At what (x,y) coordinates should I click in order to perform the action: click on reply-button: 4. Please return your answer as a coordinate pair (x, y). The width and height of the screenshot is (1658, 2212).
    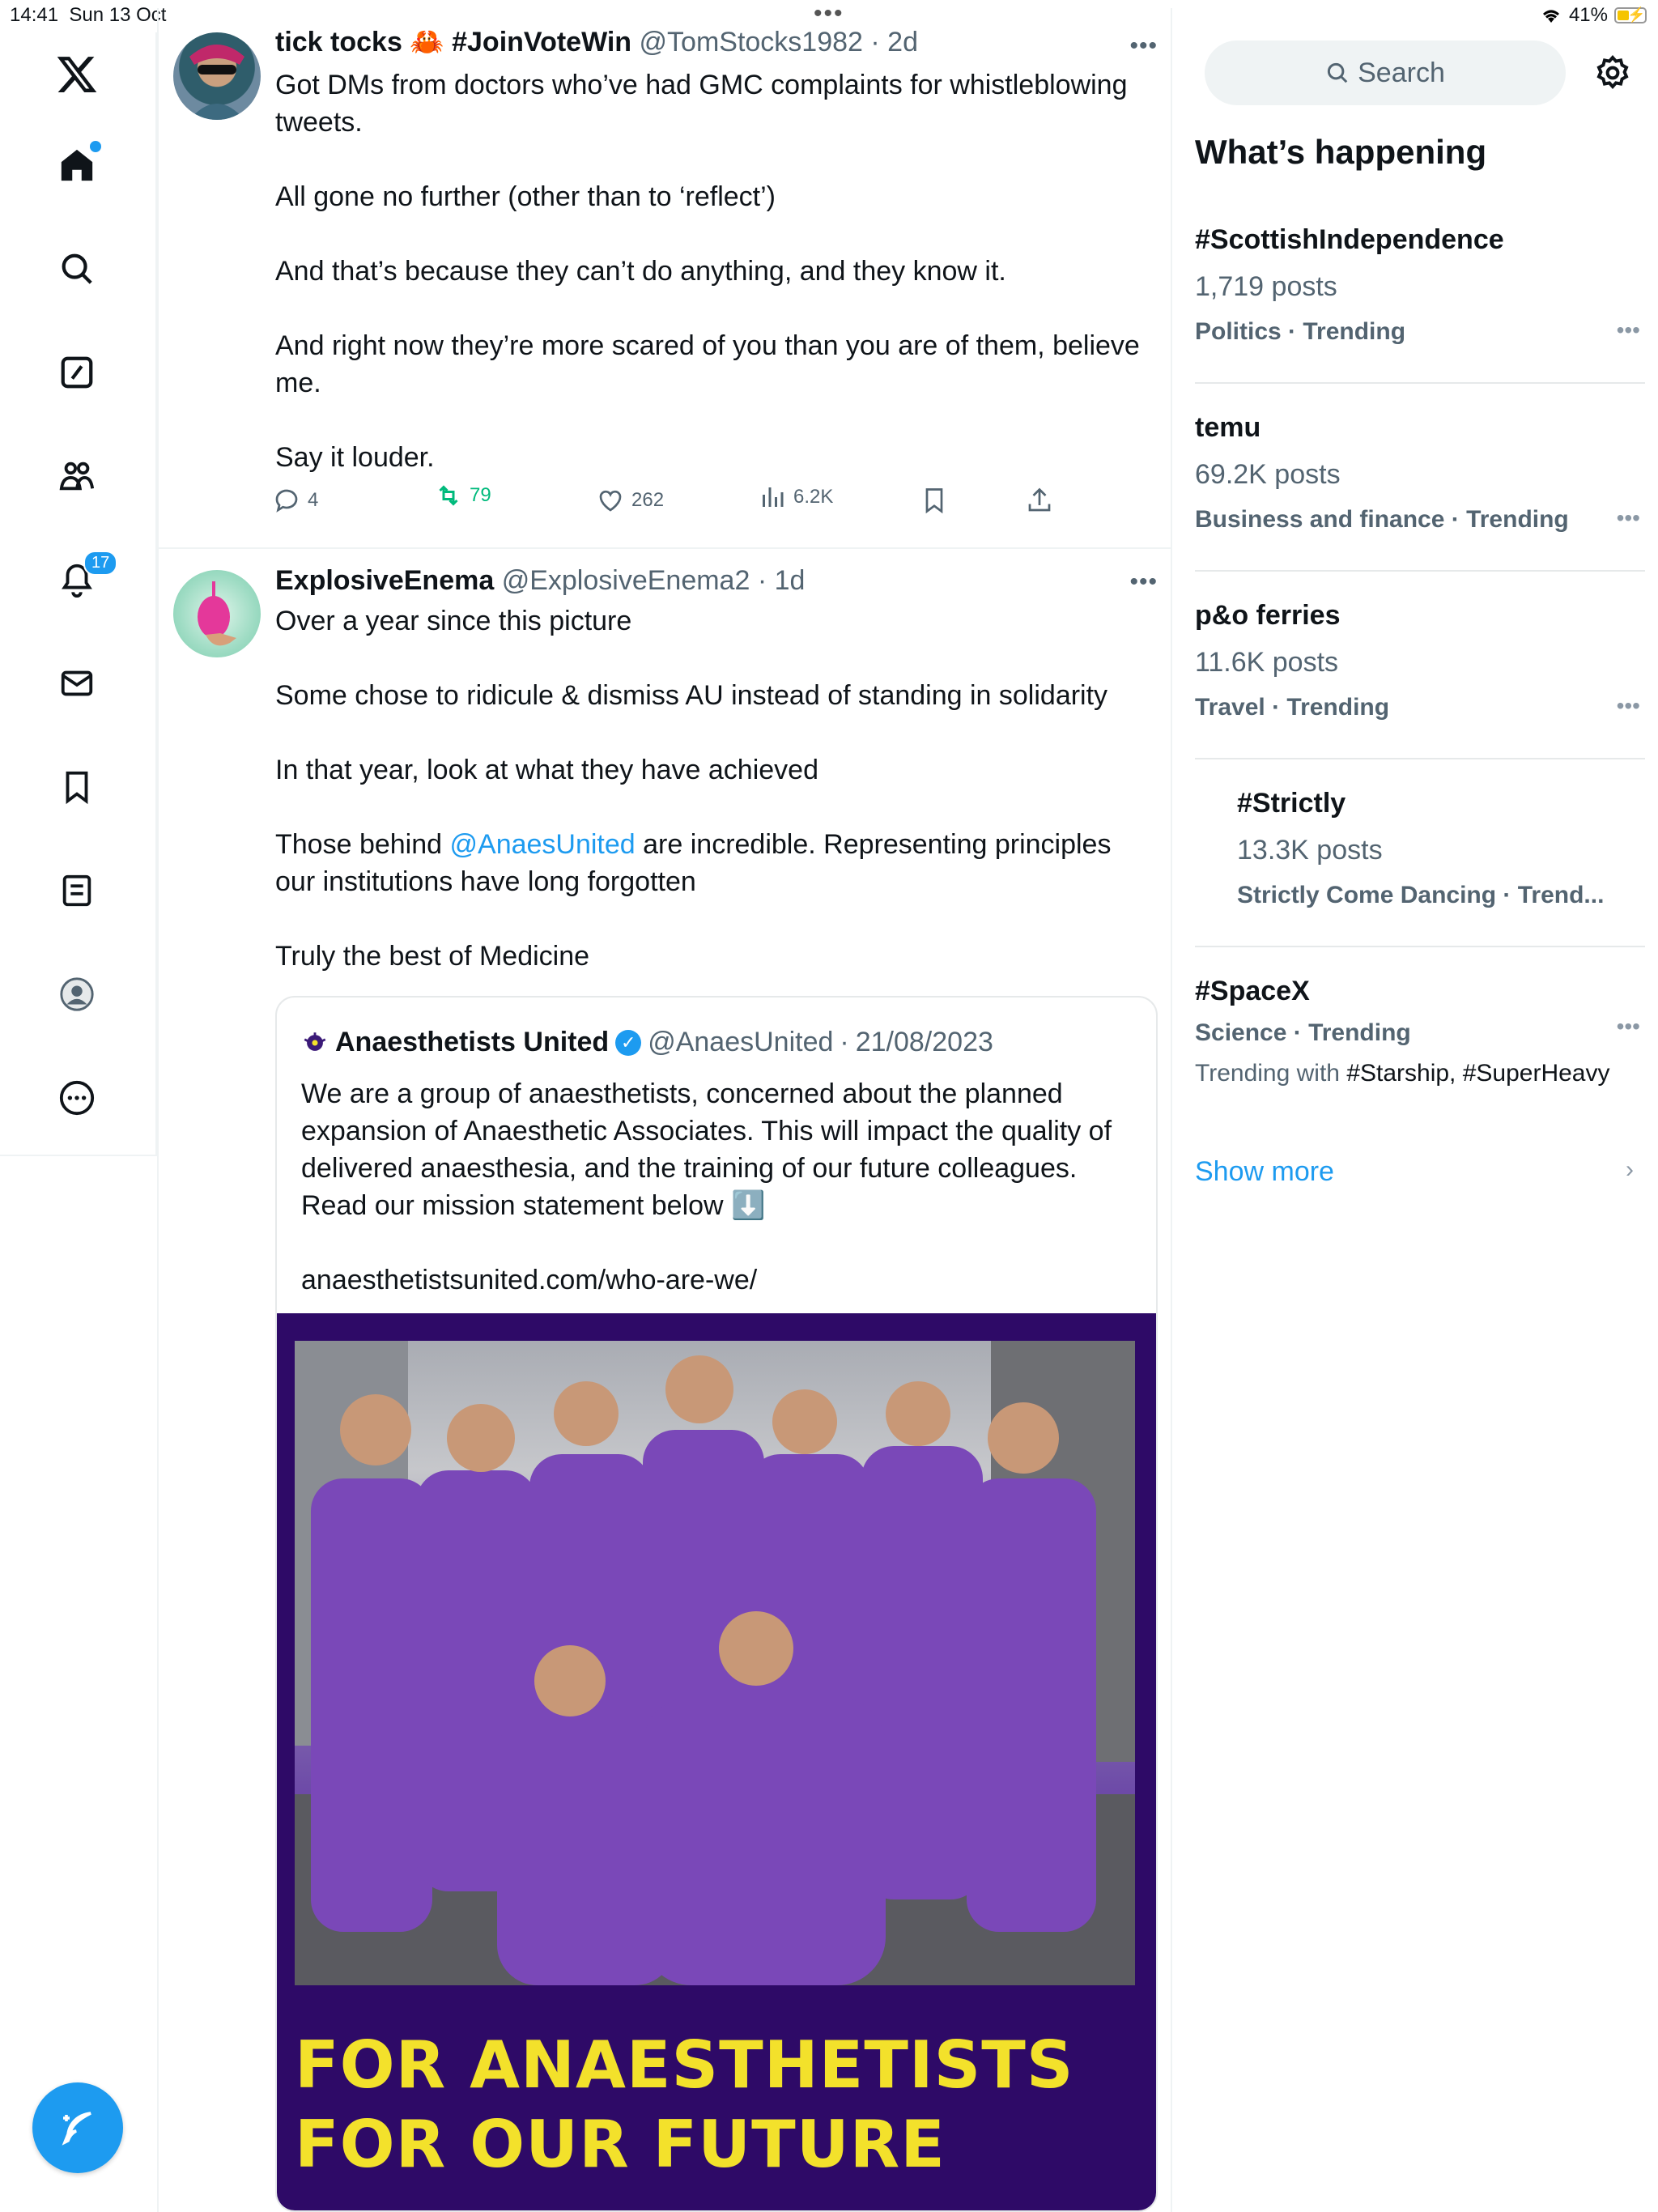
    Looking at the image, I should click on (295, 501).